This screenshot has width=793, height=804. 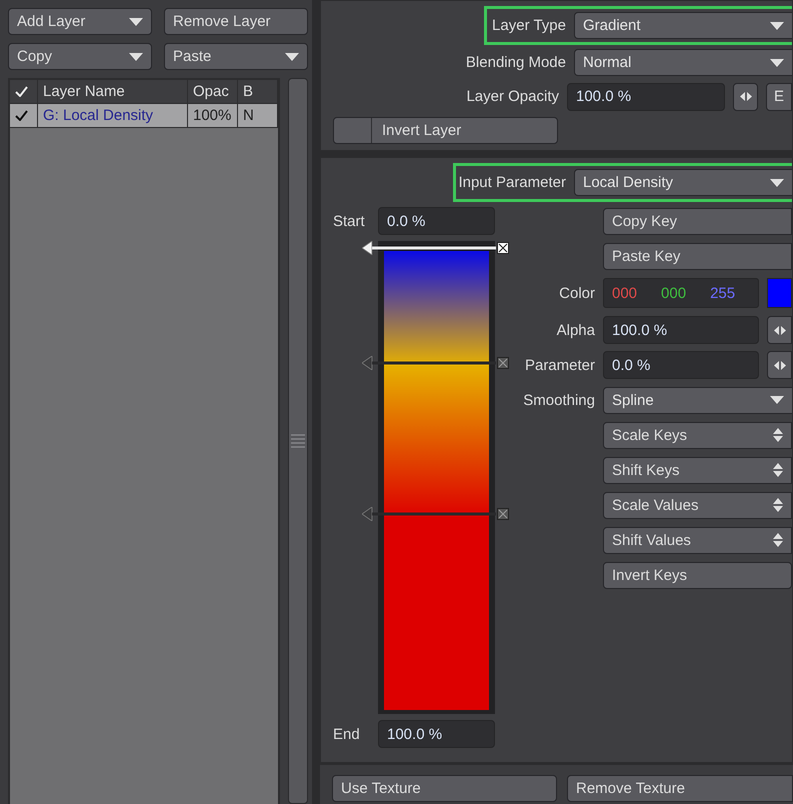 What do you see at coordinates (213, 91) in the screenshot?
I see `column-header: Opac` at bounding box center [213, 91].